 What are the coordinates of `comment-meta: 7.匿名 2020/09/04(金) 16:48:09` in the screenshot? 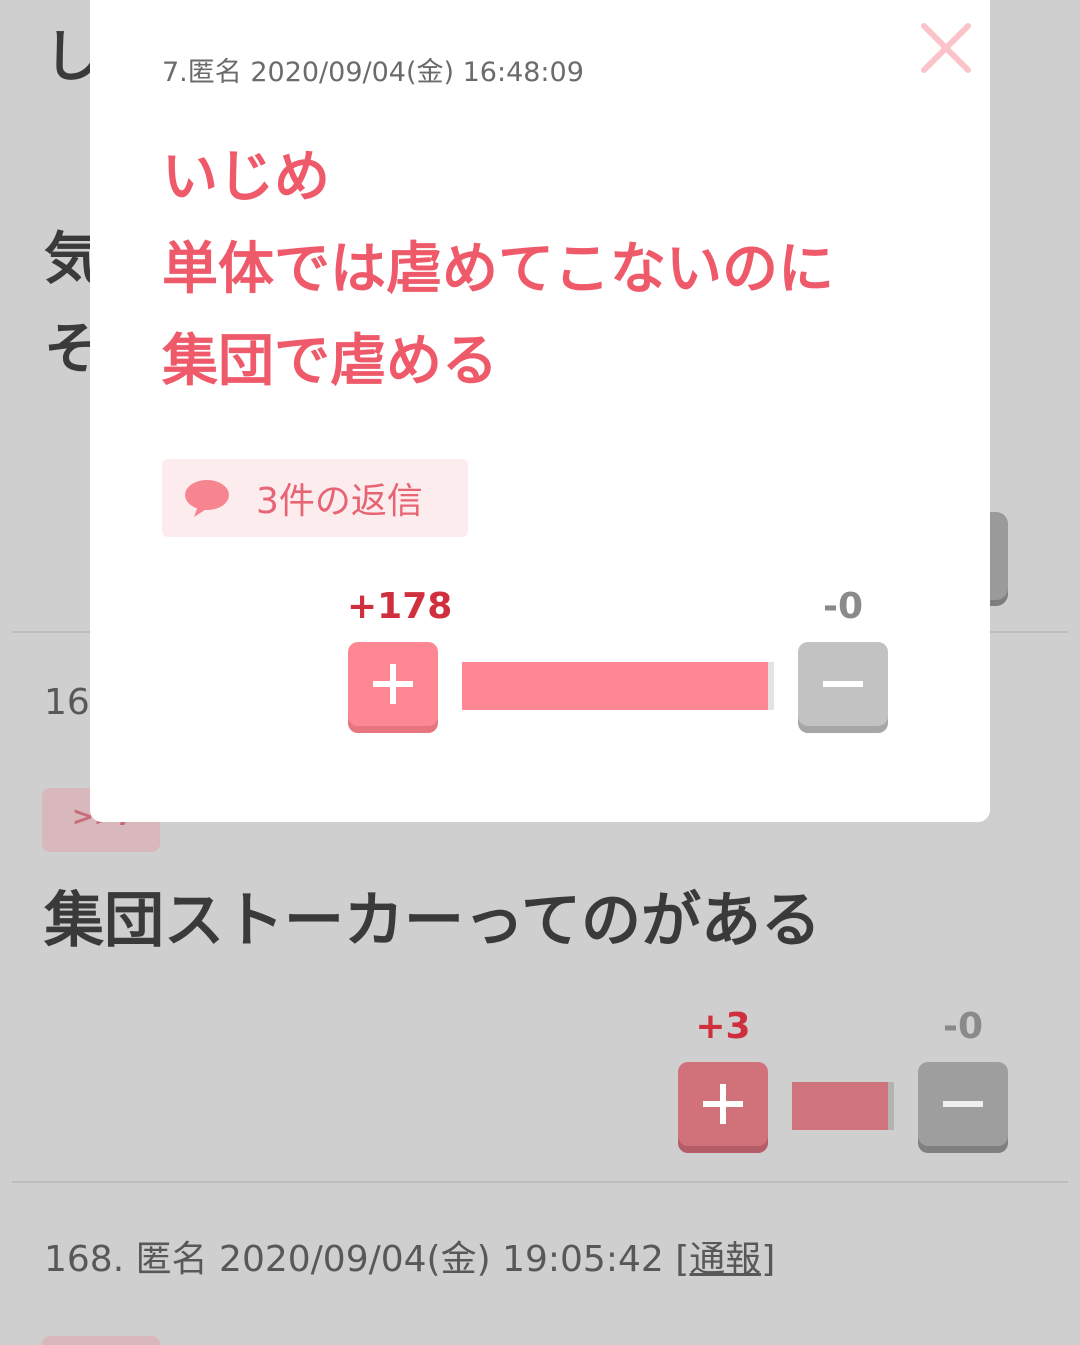 It's located at (373, 72).